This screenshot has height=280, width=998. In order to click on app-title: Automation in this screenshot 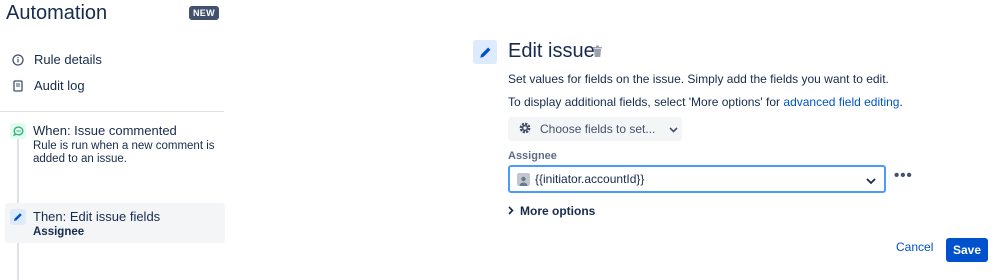, I will do `click(57, 13)`.